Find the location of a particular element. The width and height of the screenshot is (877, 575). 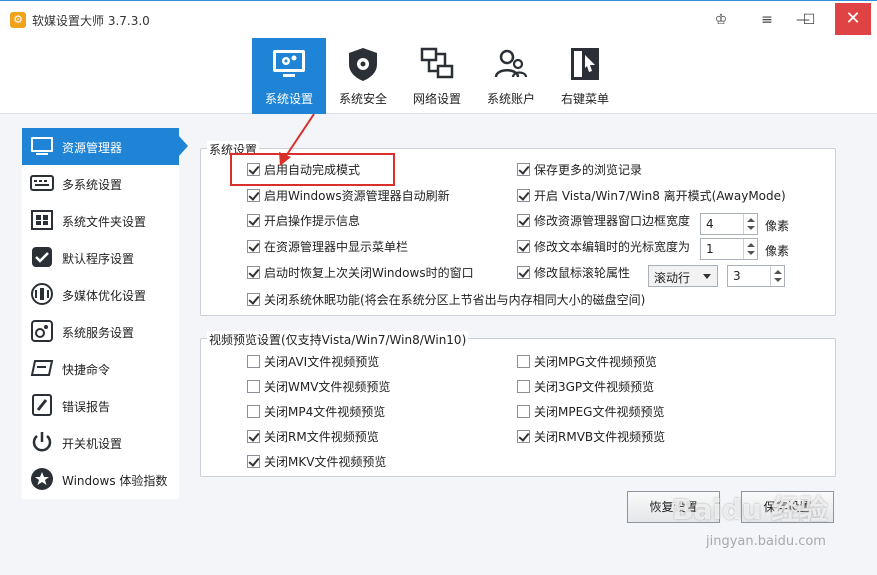

checkbox-label: 关闭AVI文件视频预览 is located at coordinates (322, 362).